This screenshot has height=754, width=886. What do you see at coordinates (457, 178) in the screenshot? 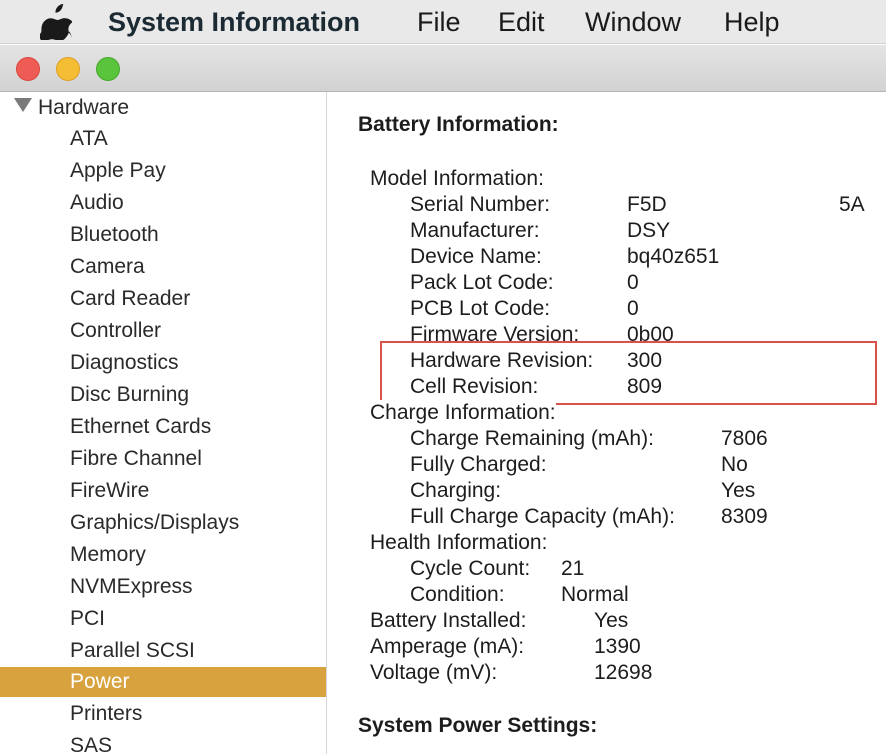
I see `model-info-heading: Model Information:` at bounding box center [457, 178].